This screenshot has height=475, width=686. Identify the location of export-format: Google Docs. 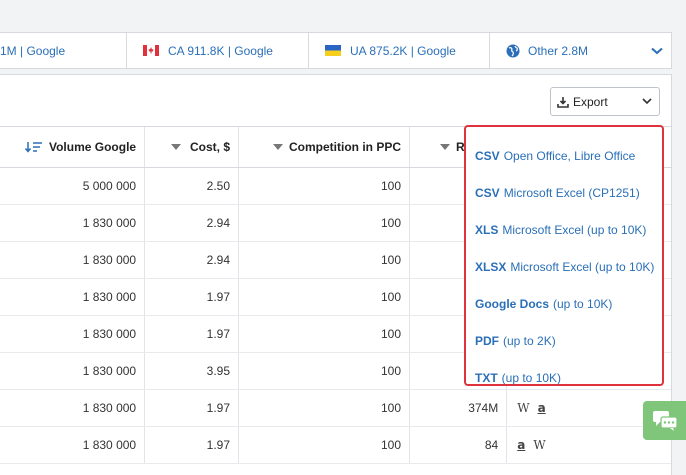
(512, 303).